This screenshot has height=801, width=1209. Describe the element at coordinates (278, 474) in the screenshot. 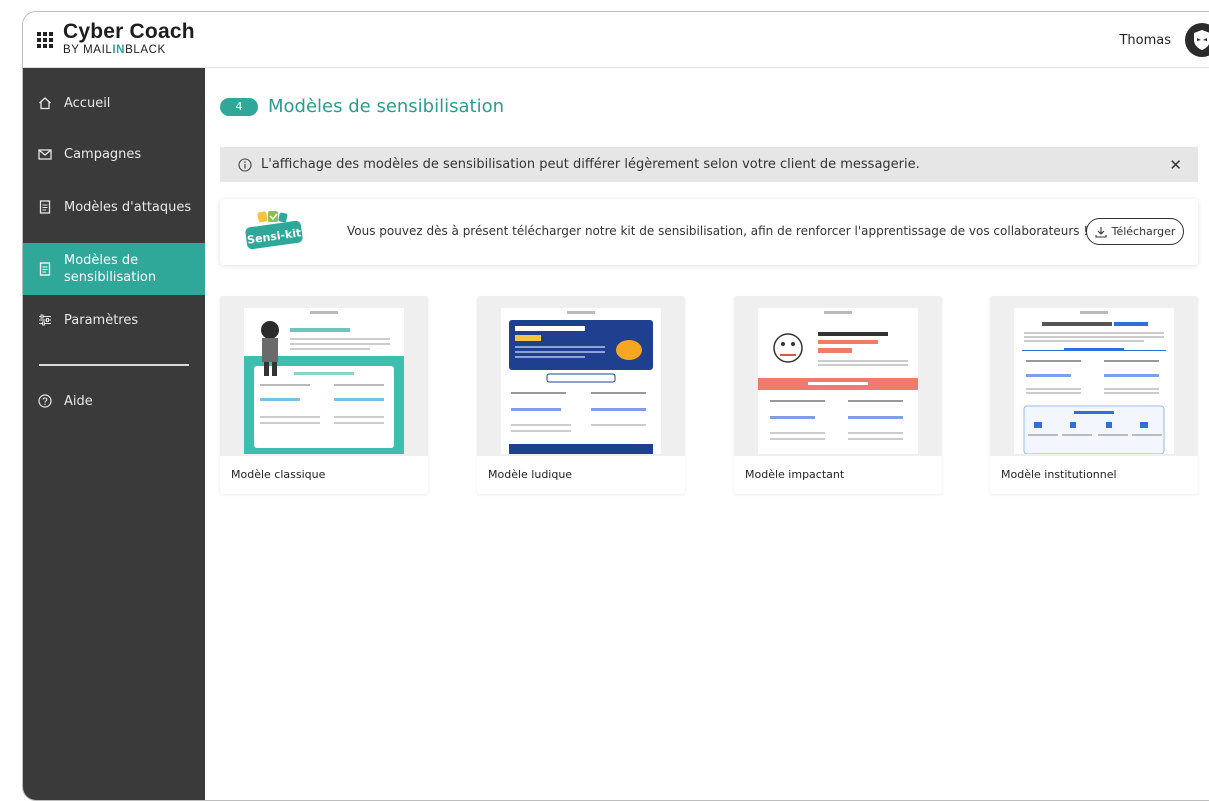

I see `template-card-label: Modèle classique` at that location.